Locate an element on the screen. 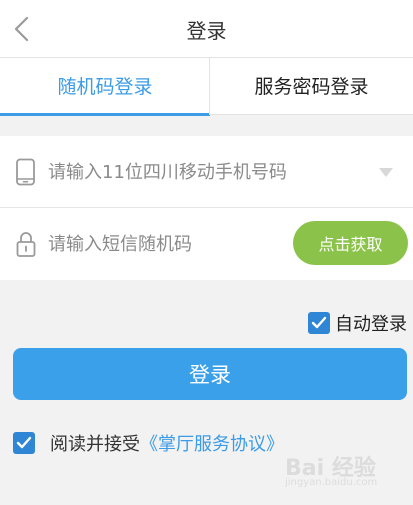  phone-row is located at coordinates (206, 172).